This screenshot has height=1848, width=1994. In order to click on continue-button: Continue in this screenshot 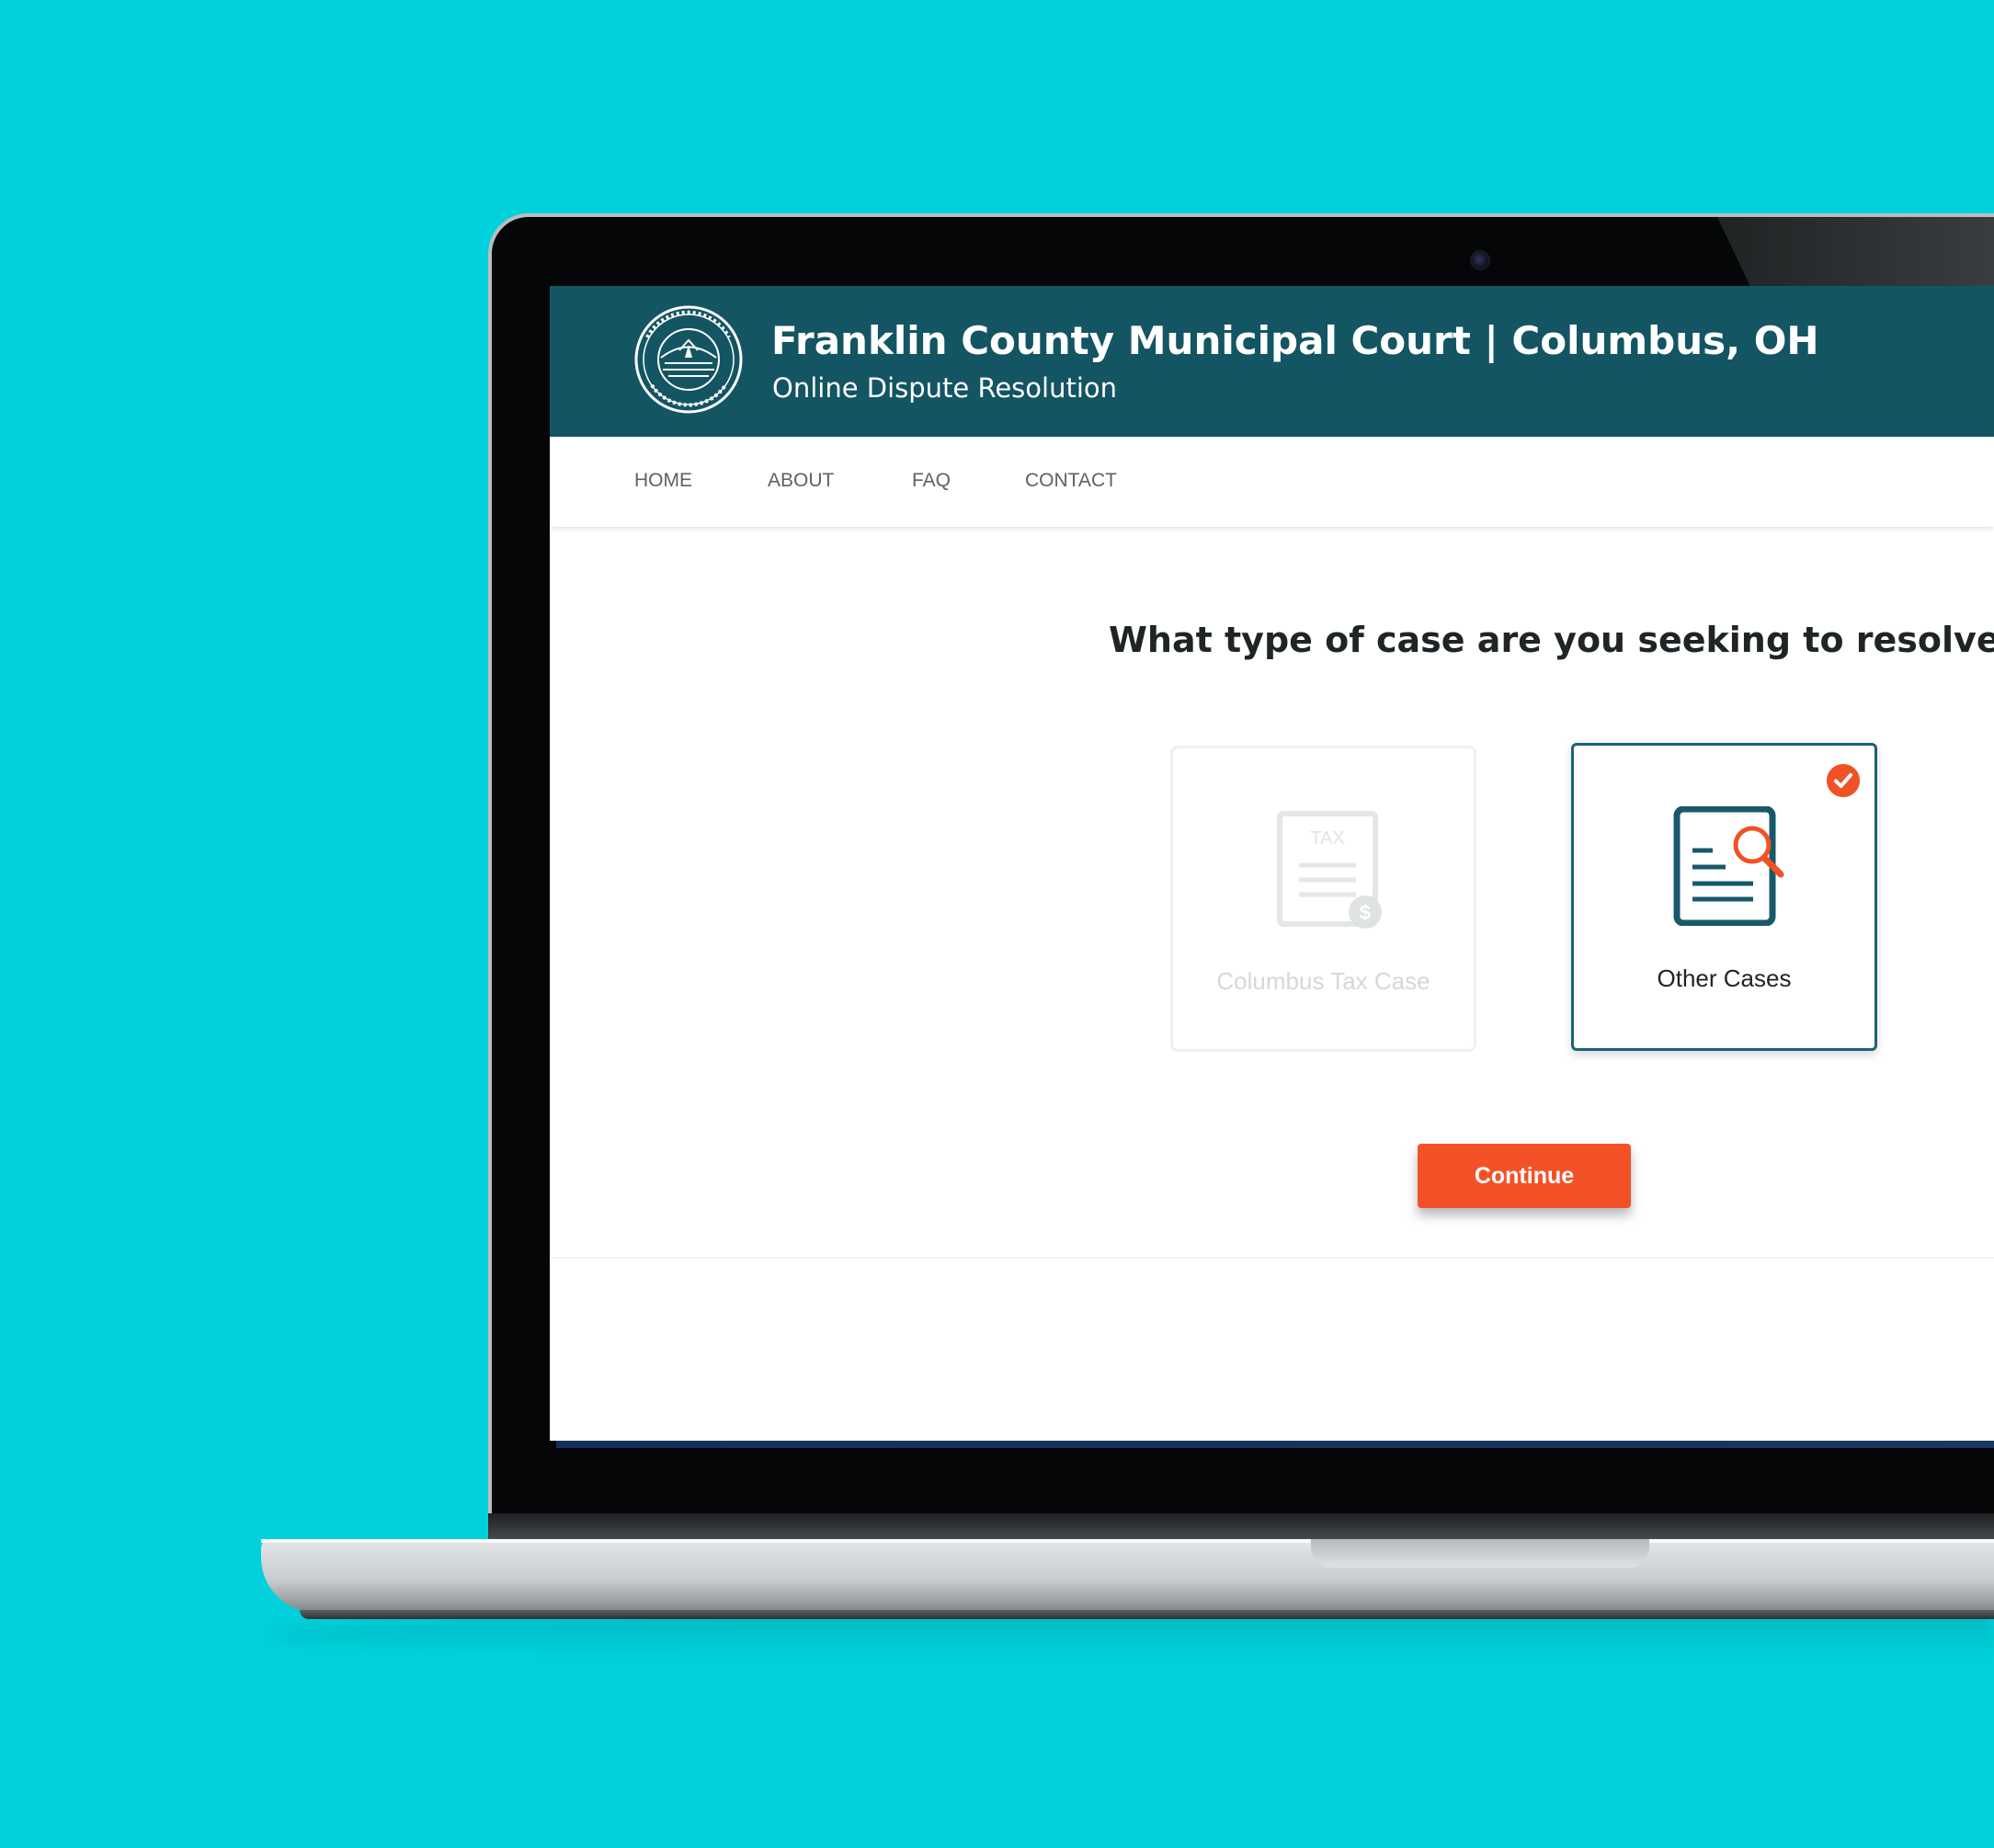, I will do `click(1524, 1176)`.